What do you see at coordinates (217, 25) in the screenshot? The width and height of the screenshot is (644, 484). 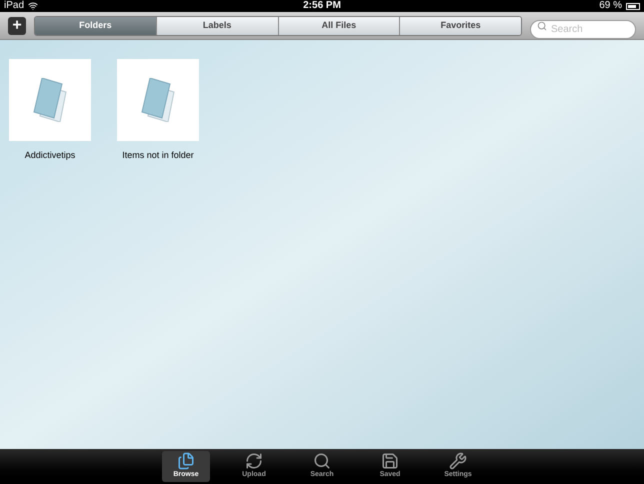 I see `segment-tab: Labels` at bounding box center [217, 25].